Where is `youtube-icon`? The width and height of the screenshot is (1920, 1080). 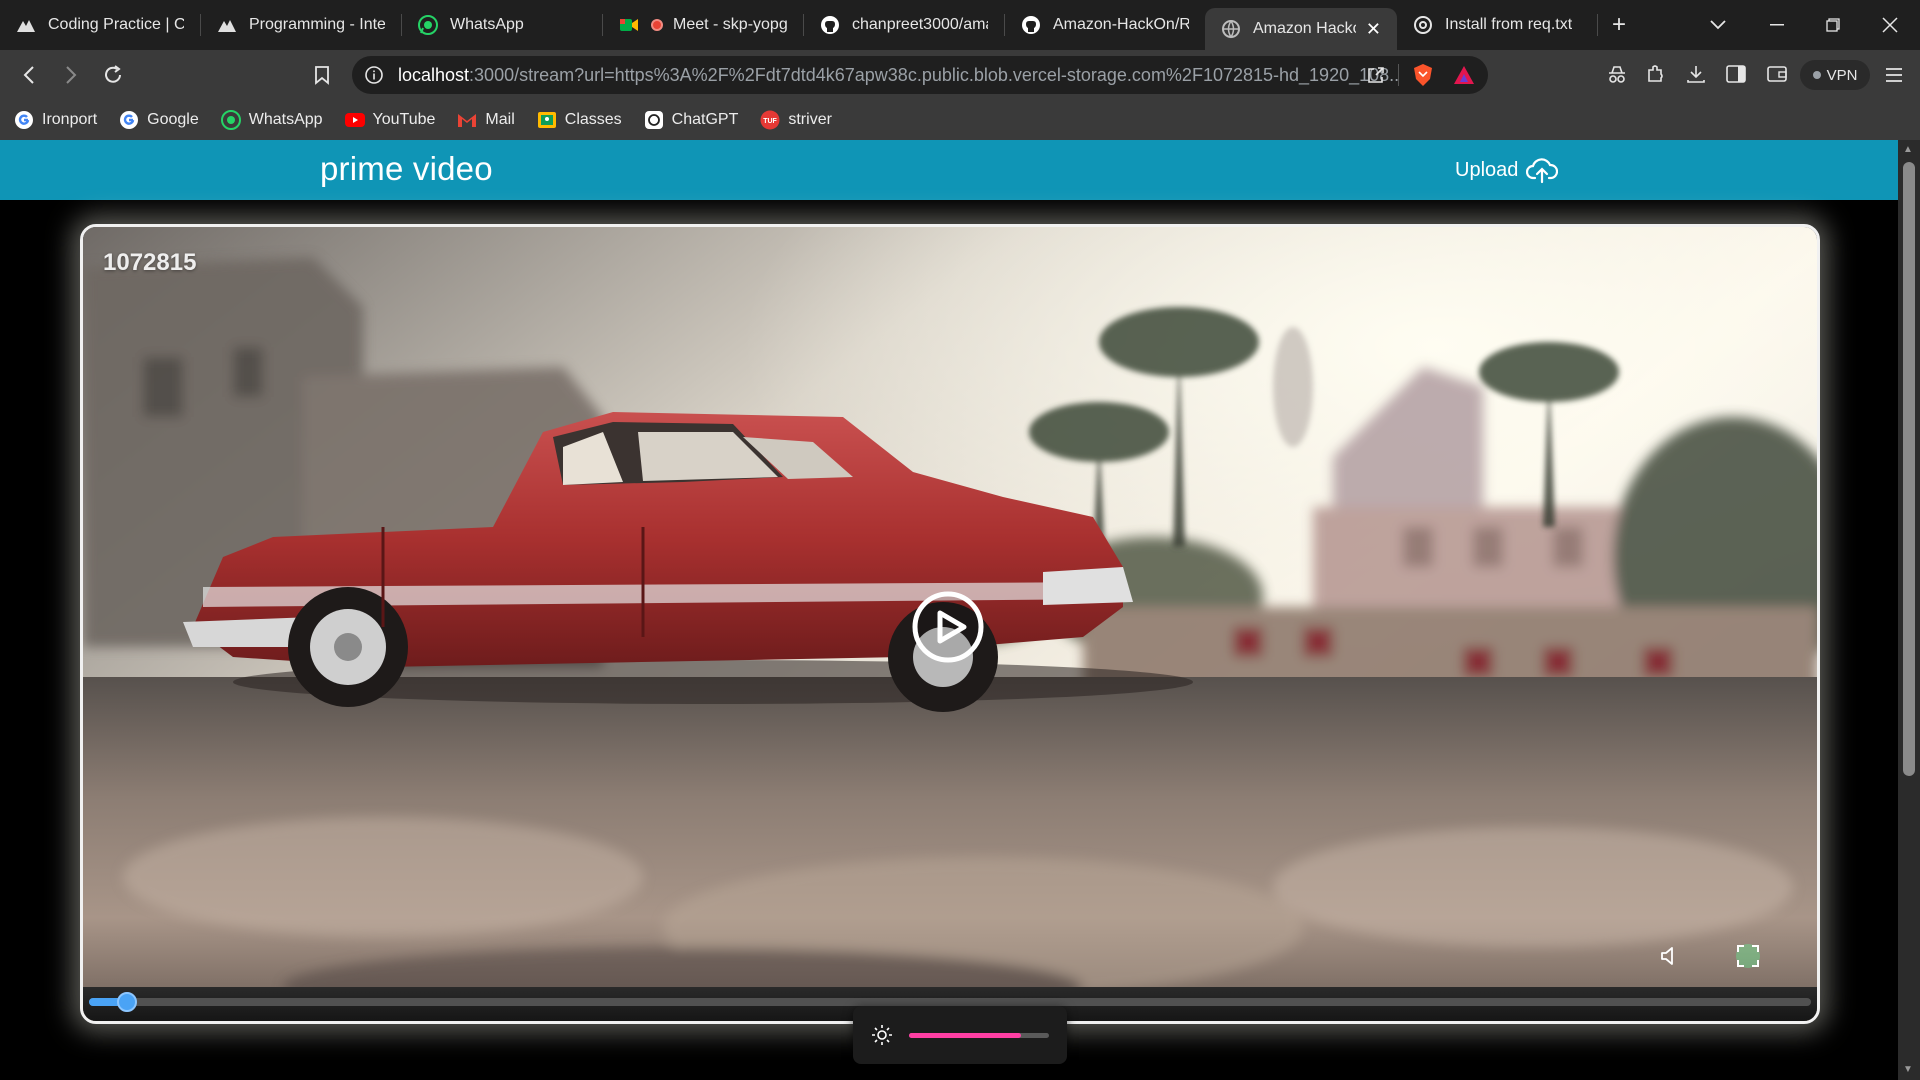 youtube-icon is located at coordinates (354, 120).